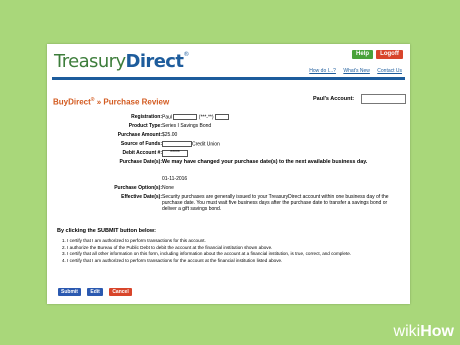 The image size is (460, 345). What do you see at coordinates (206, 144) in the screenshot?
I see `source-of-funds-text: Credit Union` at bounding box center [206, 144].